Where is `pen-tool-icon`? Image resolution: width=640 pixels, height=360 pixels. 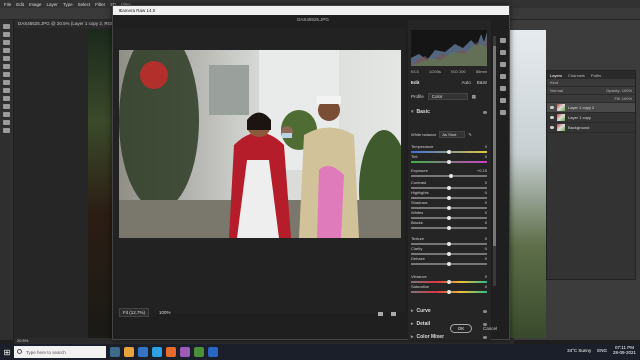 pen-tool-icon is located at coordinates (6, 106).